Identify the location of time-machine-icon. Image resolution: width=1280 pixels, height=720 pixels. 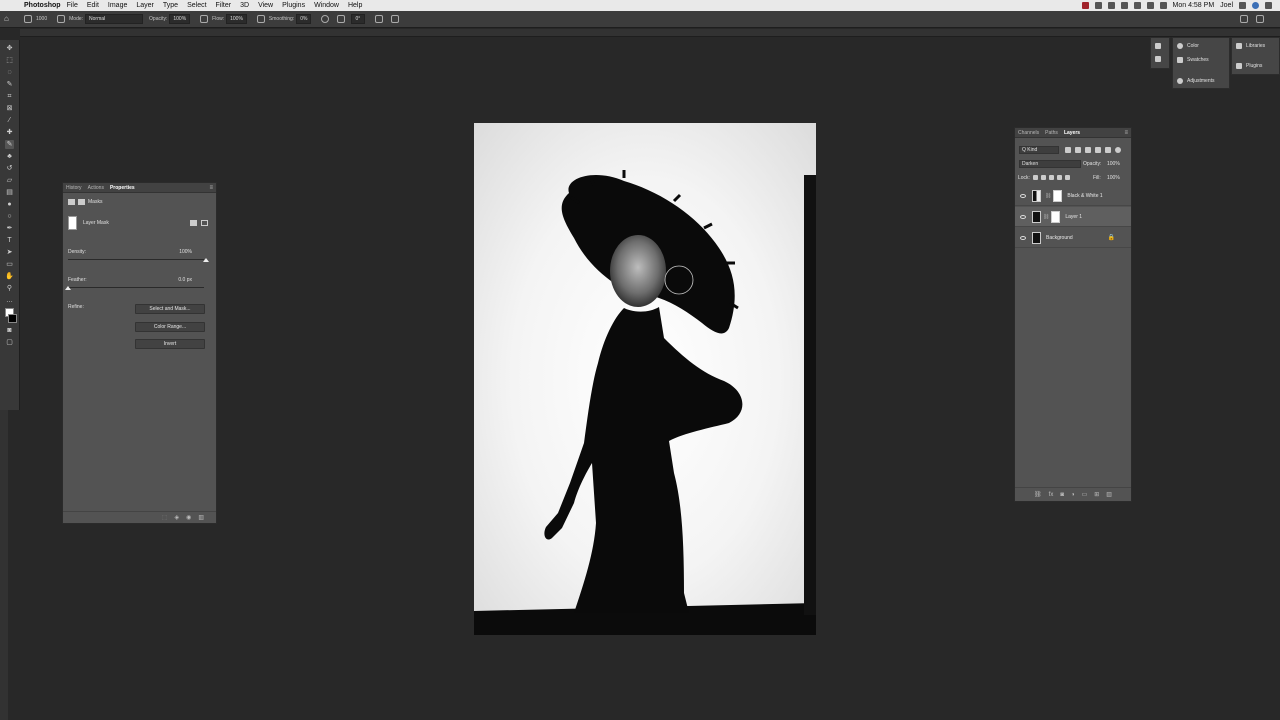
(1124, 5).